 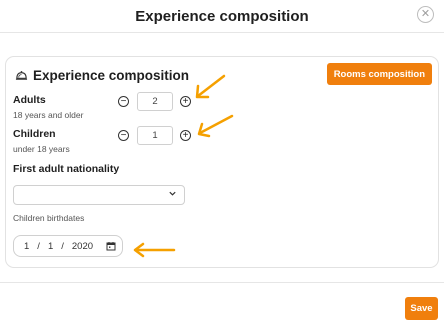 What do you see at coordinates (66, 169) in the screenshot?
I see `nationality-label: First adult nationality` at bounding box center [66, 169].